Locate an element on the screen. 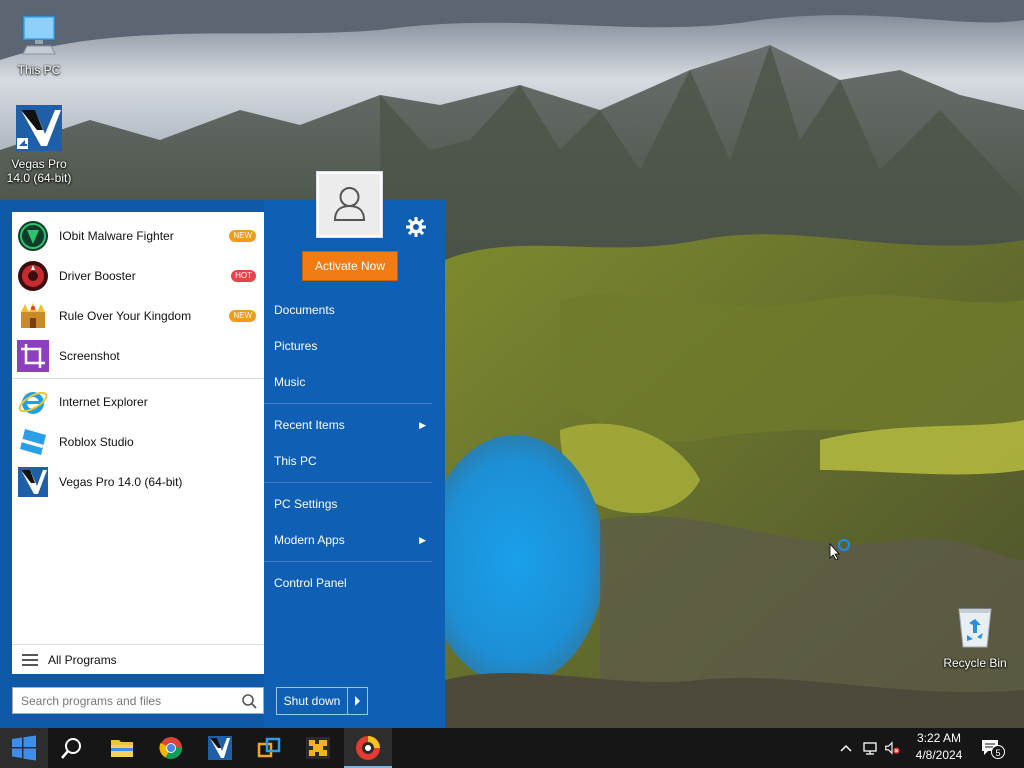 Image resolution: width=1024 pixels, height=768 pixels. desktop-icon-label: 14.0 (64-bit) is located at coordinates (39, 178).